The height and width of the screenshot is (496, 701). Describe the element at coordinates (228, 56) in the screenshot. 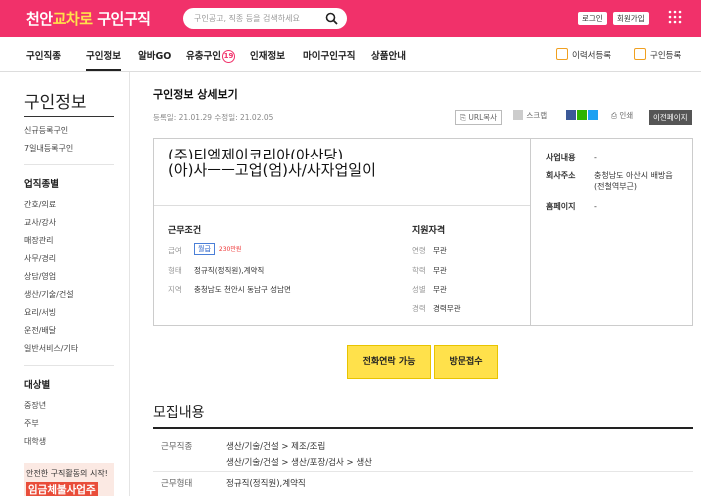

I see `age-19-badge: 19` at that location.